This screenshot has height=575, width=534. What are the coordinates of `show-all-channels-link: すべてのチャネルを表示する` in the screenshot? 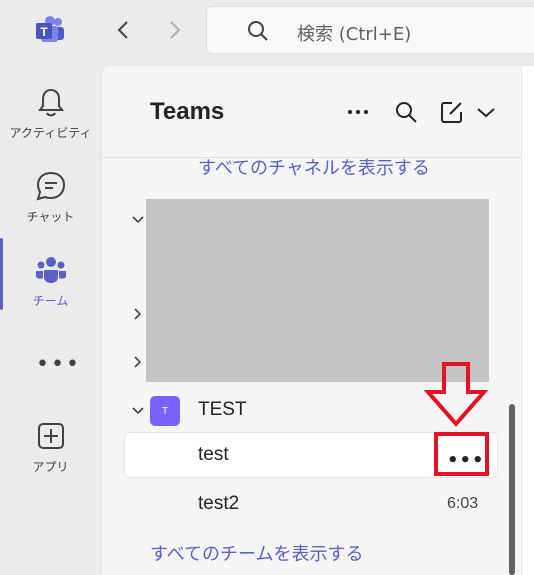 It's located at (314, 167).